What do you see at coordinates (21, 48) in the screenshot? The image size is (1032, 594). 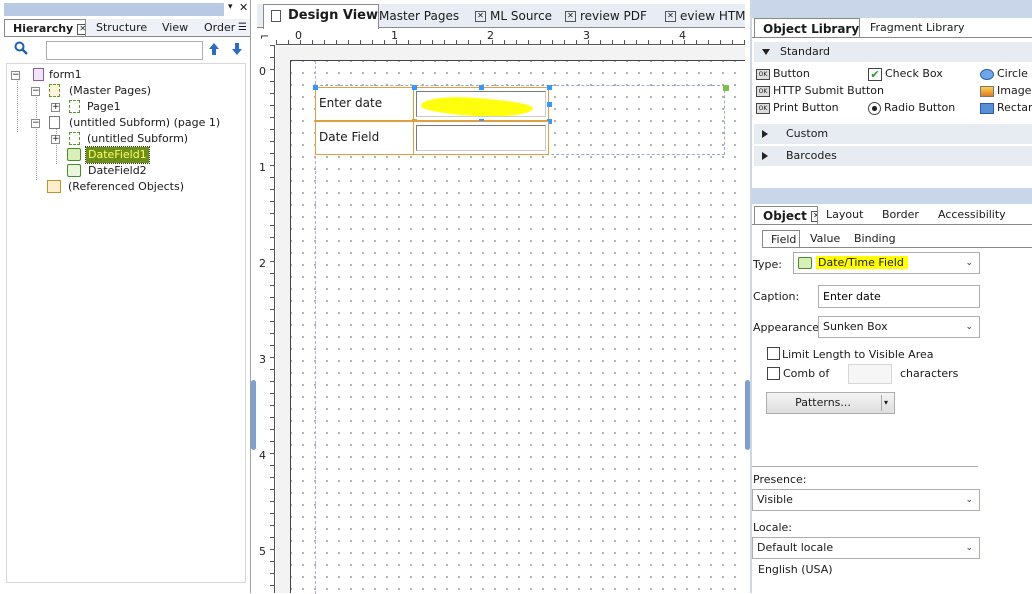 I see `search-icon` at bounding box center [21, 48].